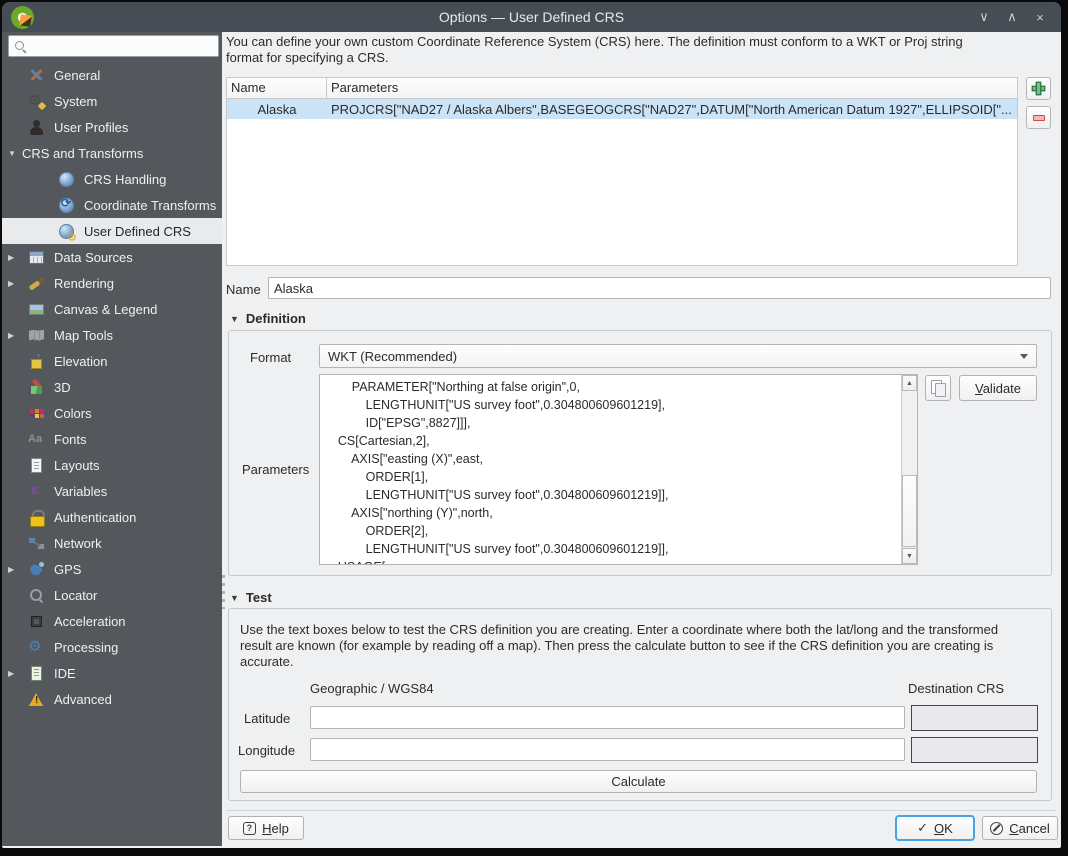 Image resolution: width=1068 pixels, height=856 pixels. I want to click on sidebar-item-data-sources: ▶ Data Sources, so click(112, 257).